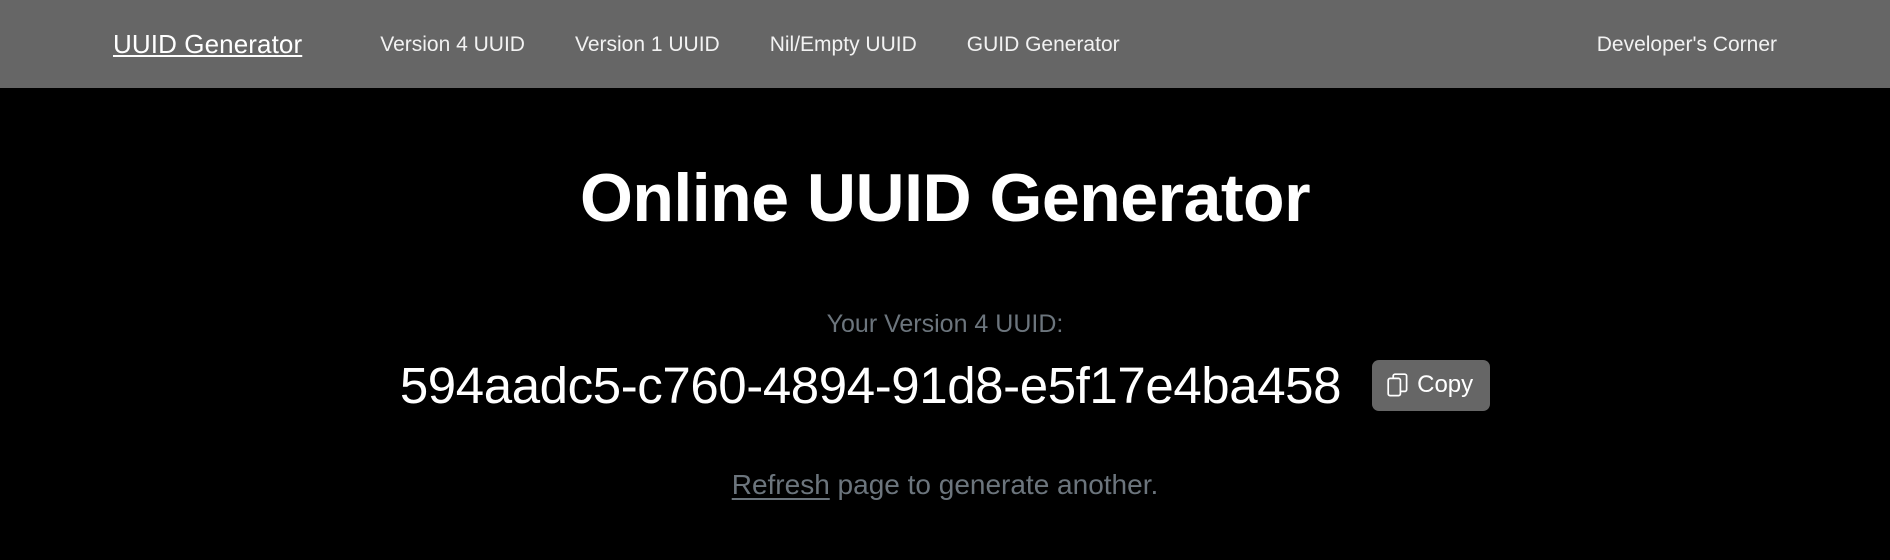  I want to click on copy-icon, so click(1397, 385).